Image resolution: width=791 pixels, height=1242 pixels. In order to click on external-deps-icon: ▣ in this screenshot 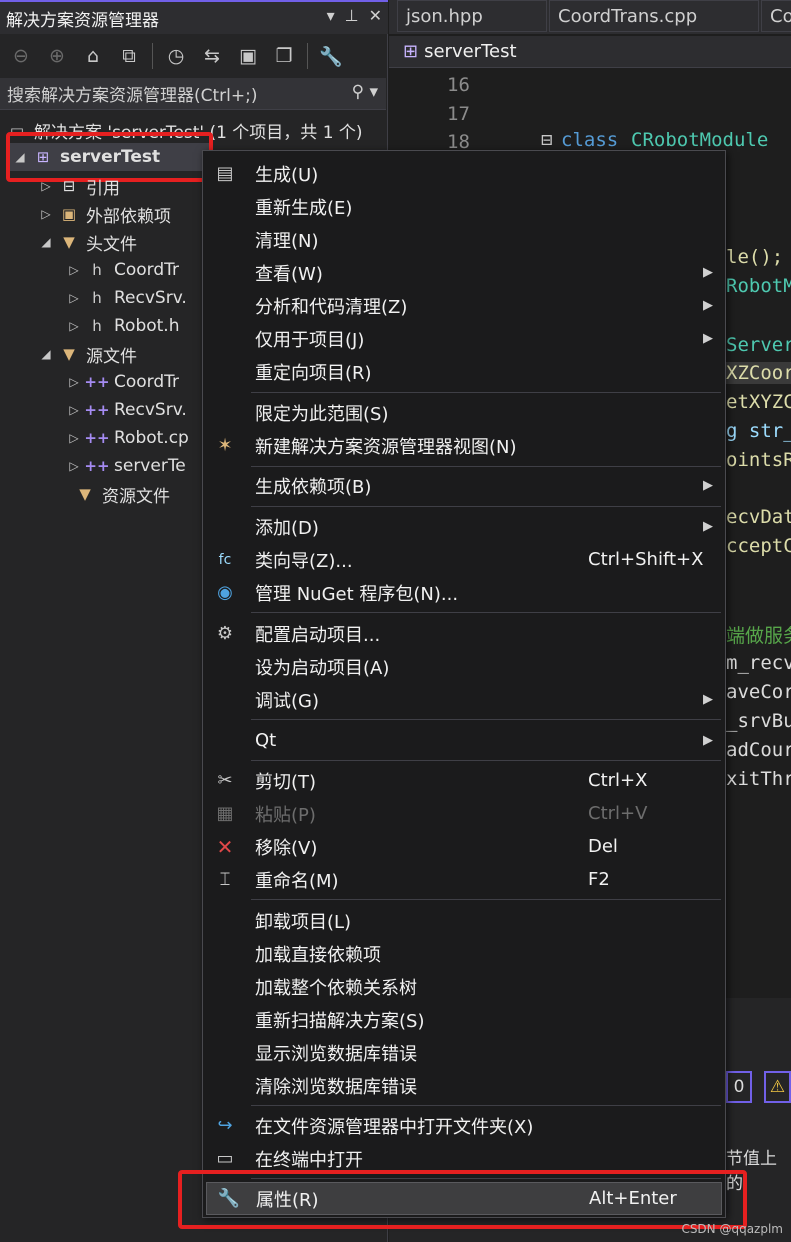, I will do `click(69, 214)`.